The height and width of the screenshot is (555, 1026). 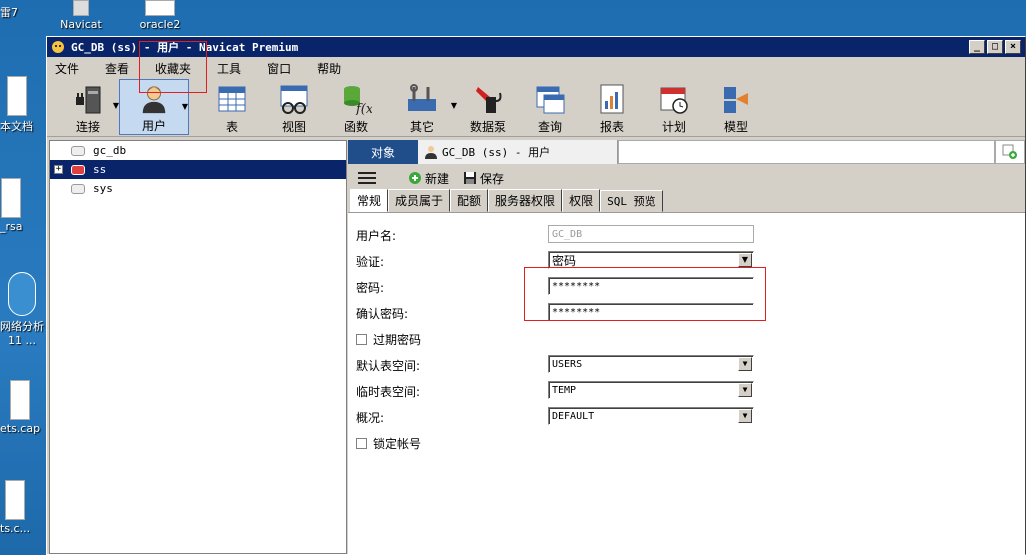 What do you see at coordinates (232, 107) in the screenshot?
I see `toolbar-table-button: 表` at bounding box center [232, 107].